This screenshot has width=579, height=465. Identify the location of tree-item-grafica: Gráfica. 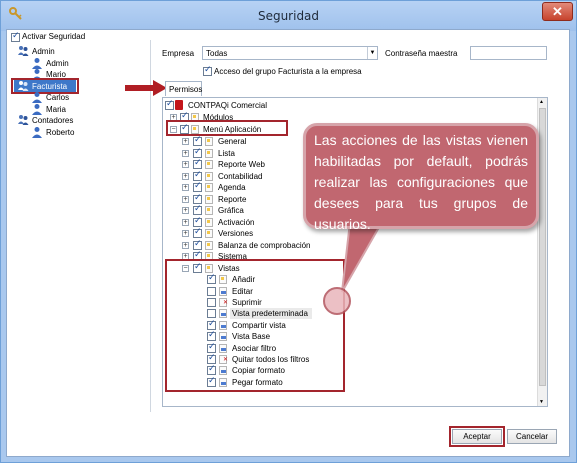
(231, 210).